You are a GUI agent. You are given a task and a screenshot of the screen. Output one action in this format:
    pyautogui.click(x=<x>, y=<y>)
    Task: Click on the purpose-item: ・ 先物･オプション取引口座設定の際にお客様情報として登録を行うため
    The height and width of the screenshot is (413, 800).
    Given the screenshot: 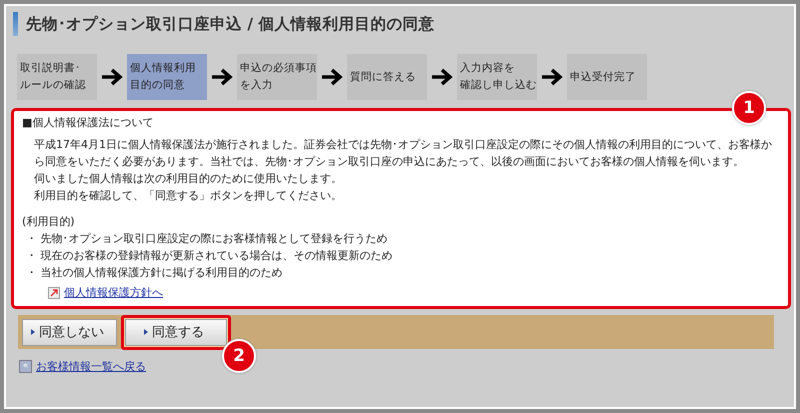 What is the action you would take?
    pyautogui.click(x=206, y=239)
    